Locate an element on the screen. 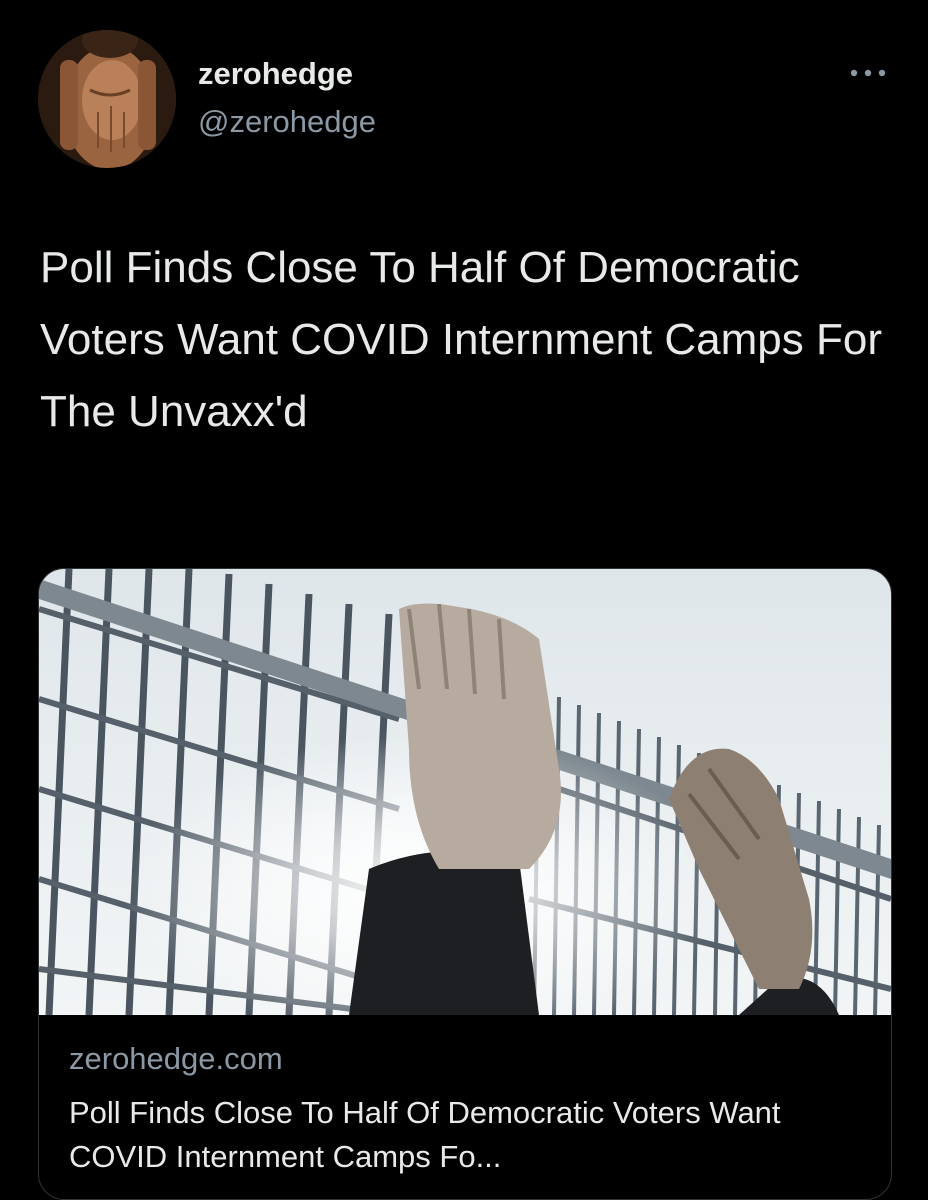 The image size is (928, 1200). avatar is located at coordinates (107, 99).